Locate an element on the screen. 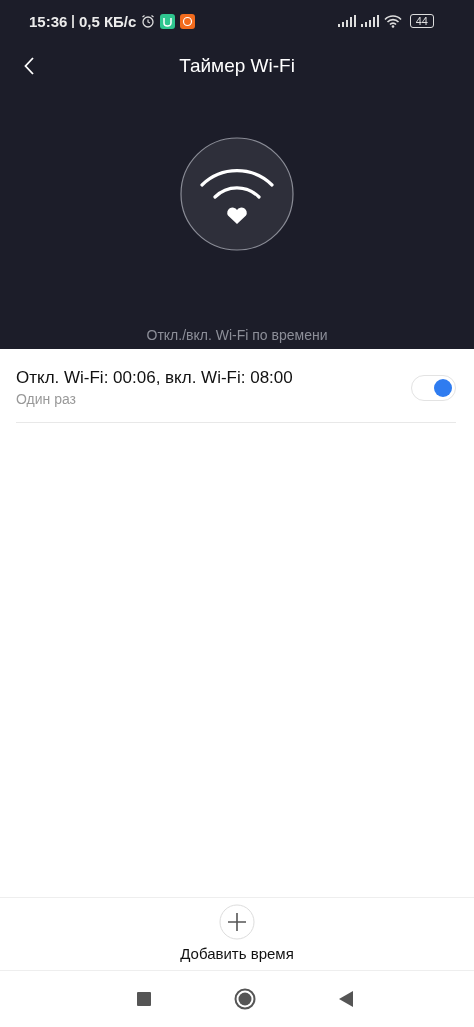 The height and width of the screenshot is (1027, 474). timer-repeat: Один раз is located at coordinates (46, 399).